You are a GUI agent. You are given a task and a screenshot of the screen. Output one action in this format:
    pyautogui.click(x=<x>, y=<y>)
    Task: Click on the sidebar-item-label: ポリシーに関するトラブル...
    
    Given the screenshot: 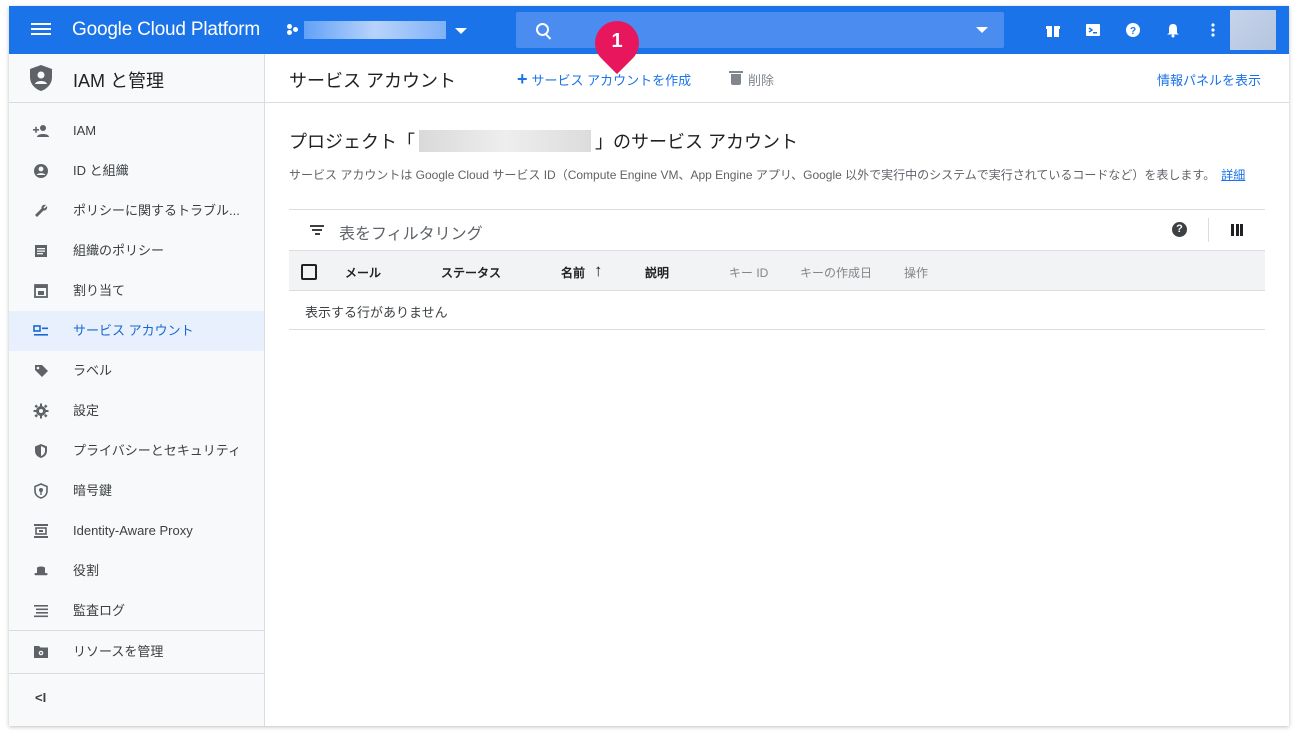 What is the action you would take?
    pyautogui.click(x=156, y=210)
    